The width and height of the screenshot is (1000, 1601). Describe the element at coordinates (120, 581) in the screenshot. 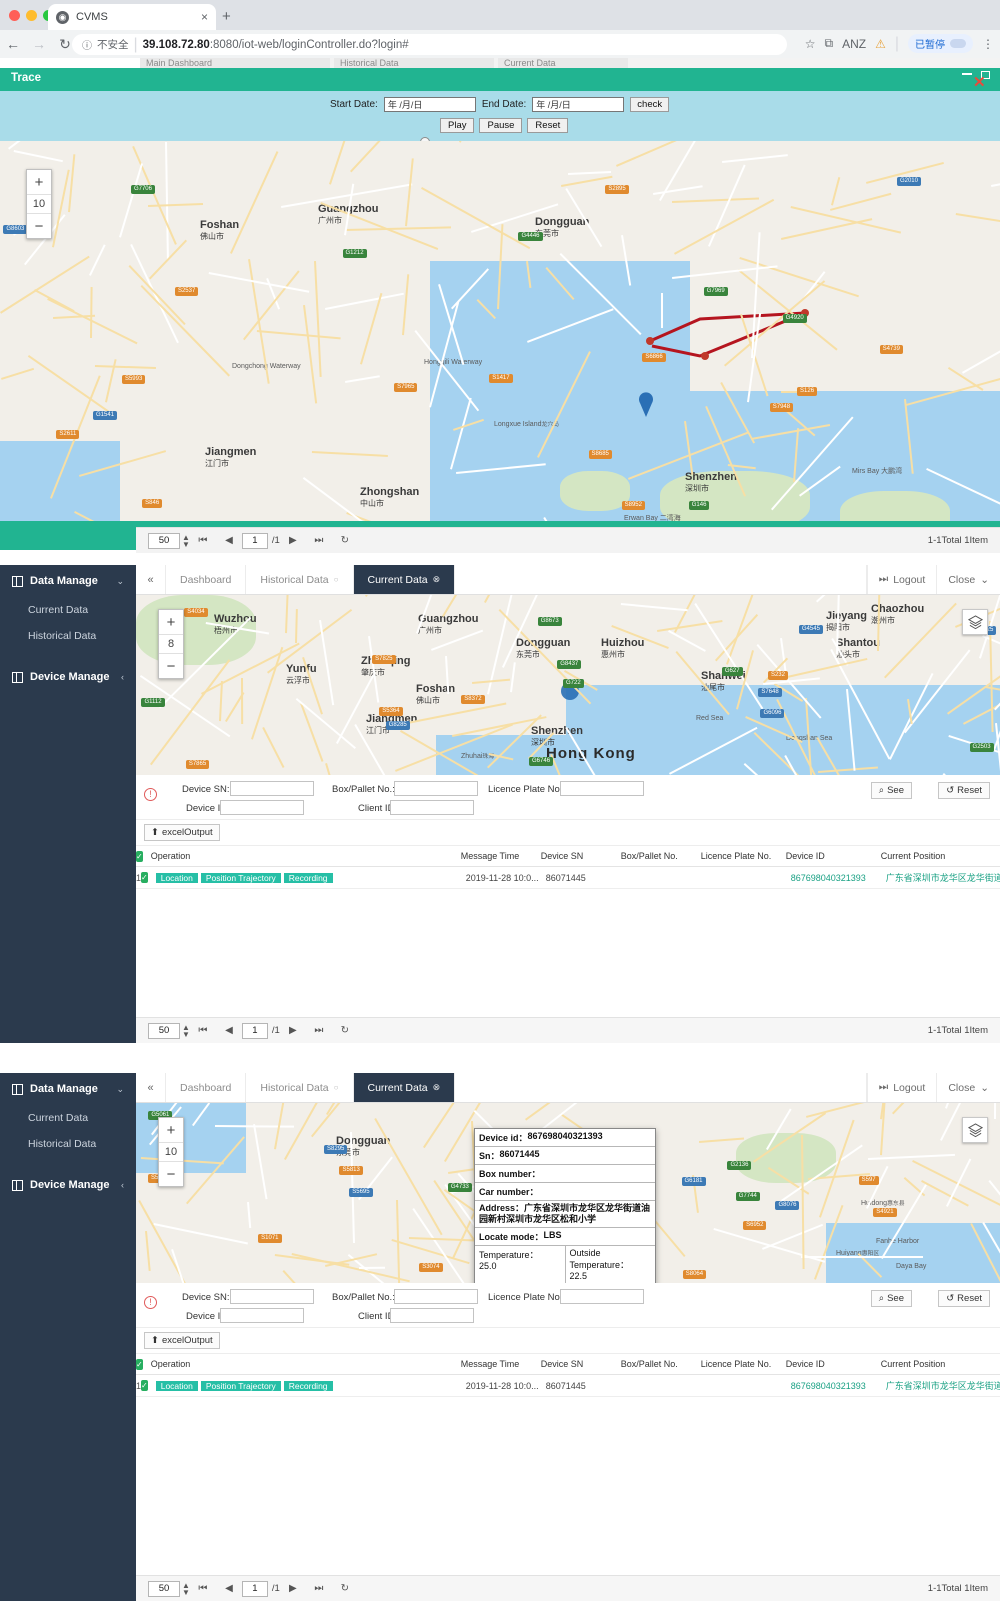

I see `chevron-down-icon: ⌄` at that location.